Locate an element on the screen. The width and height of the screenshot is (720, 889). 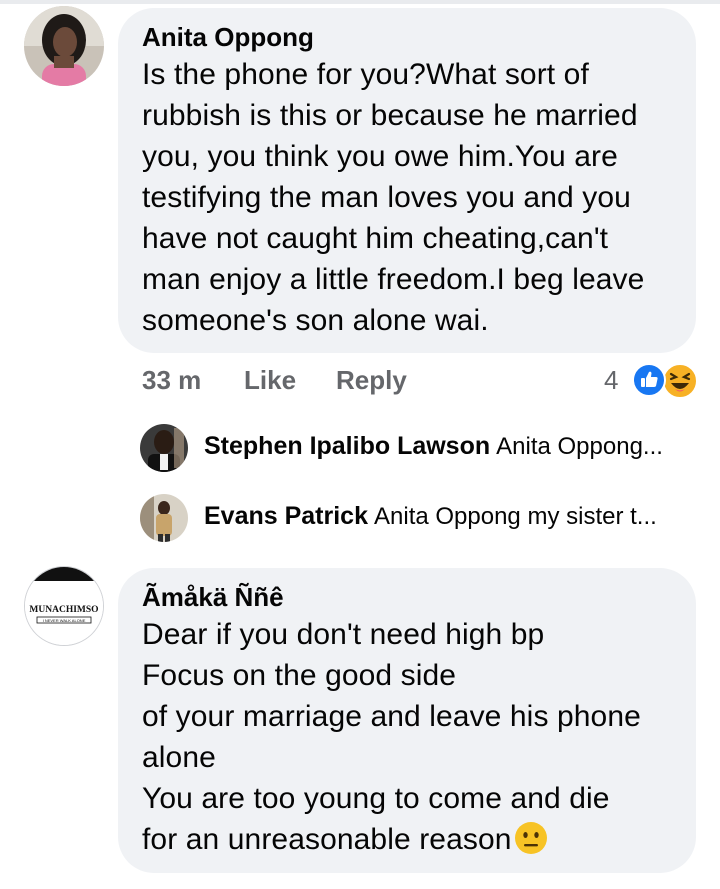
avatar-stephen-ipalibo-lawson is located at coordinates (164, 448).